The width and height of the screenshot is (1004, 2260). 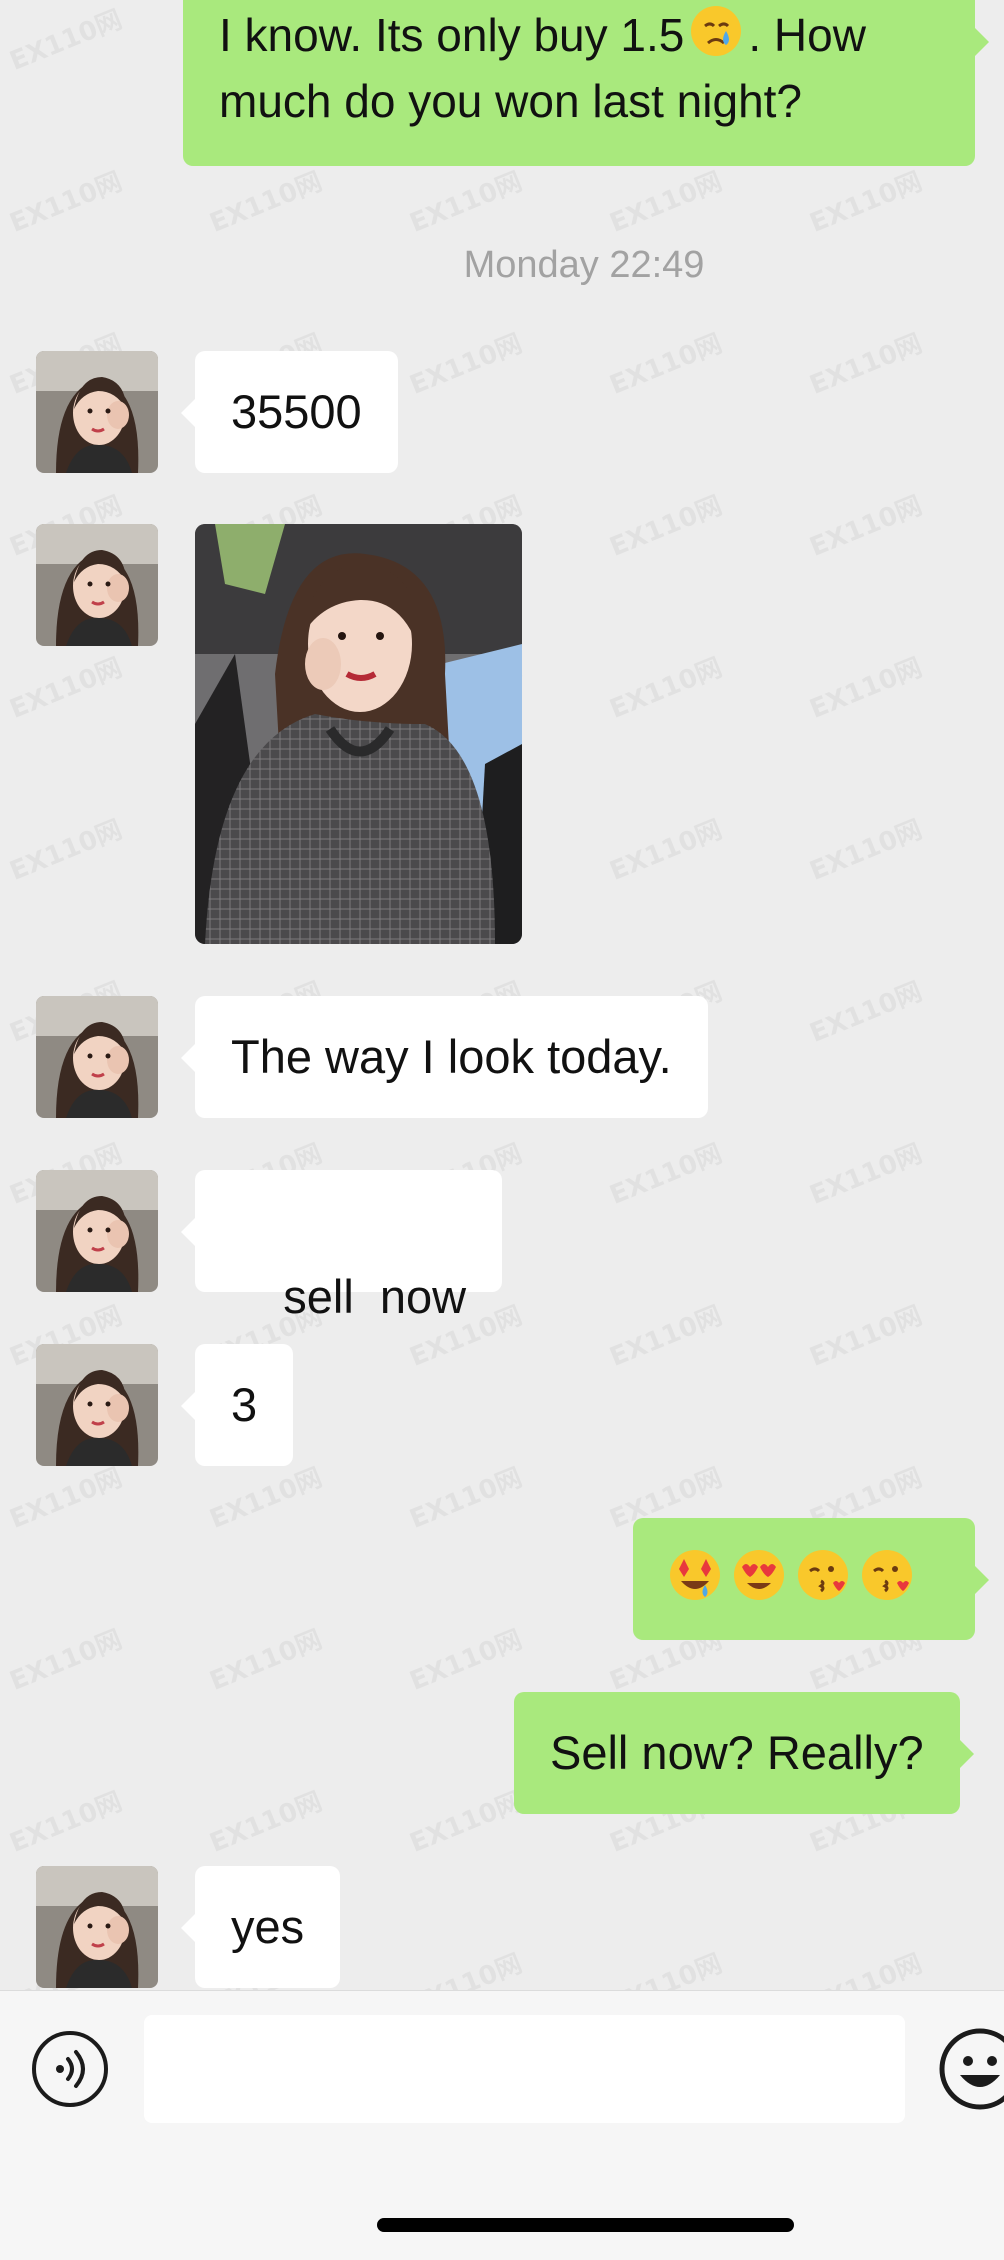 What do you see at coordinates (452, 35) in the screenshot?
I see `message-text: I know. Its only buy 1.5` at bounding box center [452, 35].